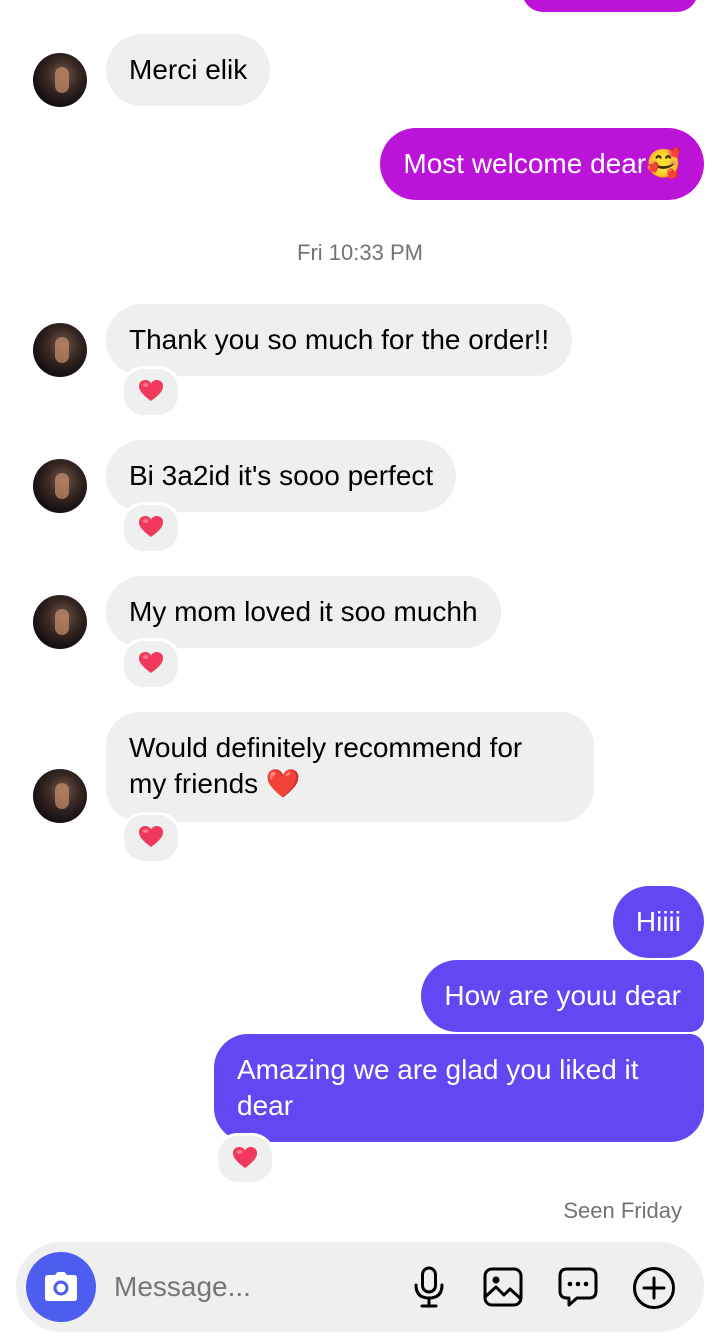 Image resolution: width=720 pixels, height=1340 pixels. I want to click on message-text: My mom loved it soo muchh, so click(303, 611).